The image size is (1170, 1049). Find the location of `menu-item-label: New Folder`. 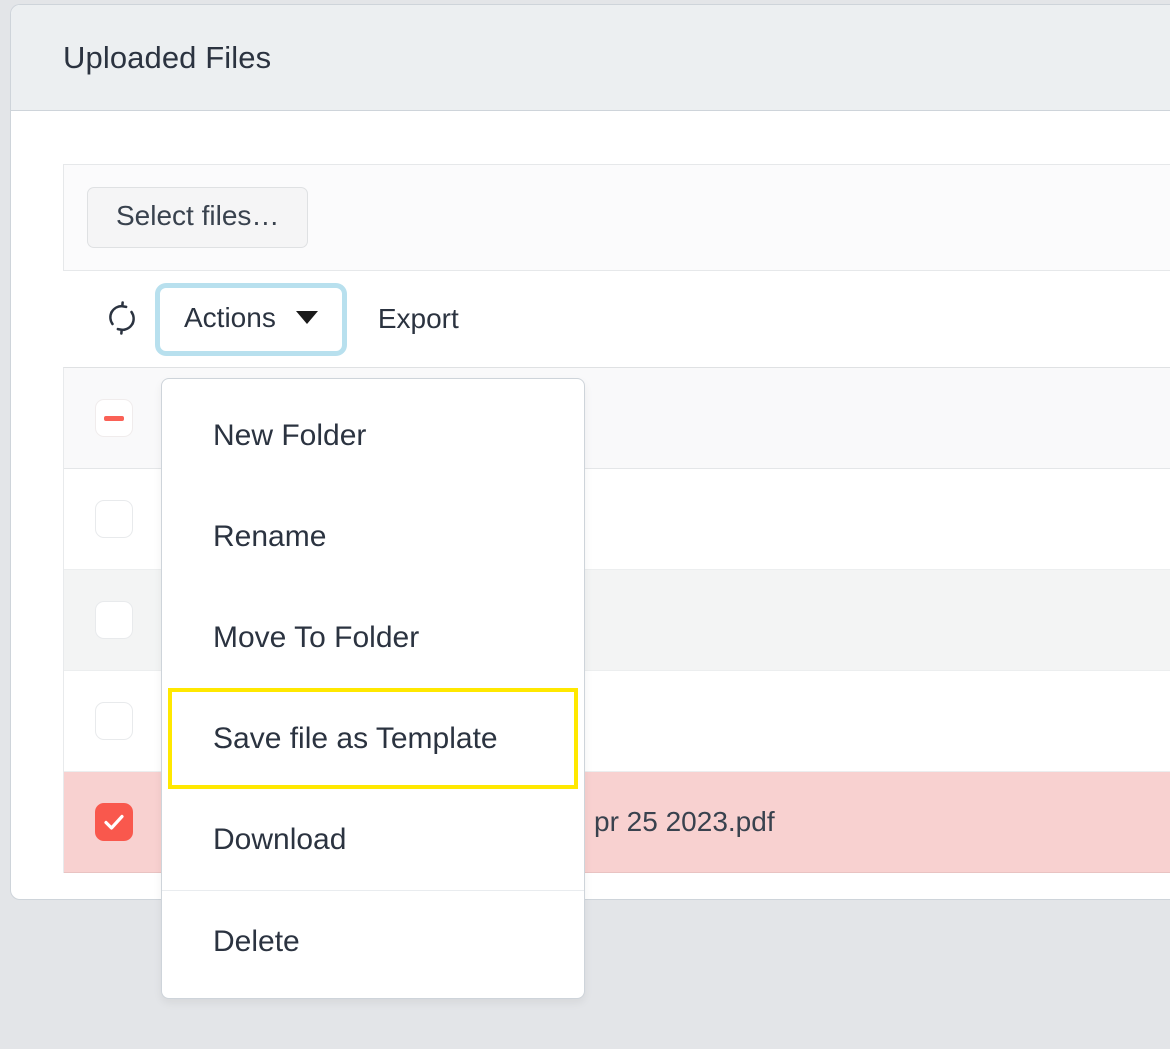

menu-item-label: New Folder is located at coordinates (290, 435).